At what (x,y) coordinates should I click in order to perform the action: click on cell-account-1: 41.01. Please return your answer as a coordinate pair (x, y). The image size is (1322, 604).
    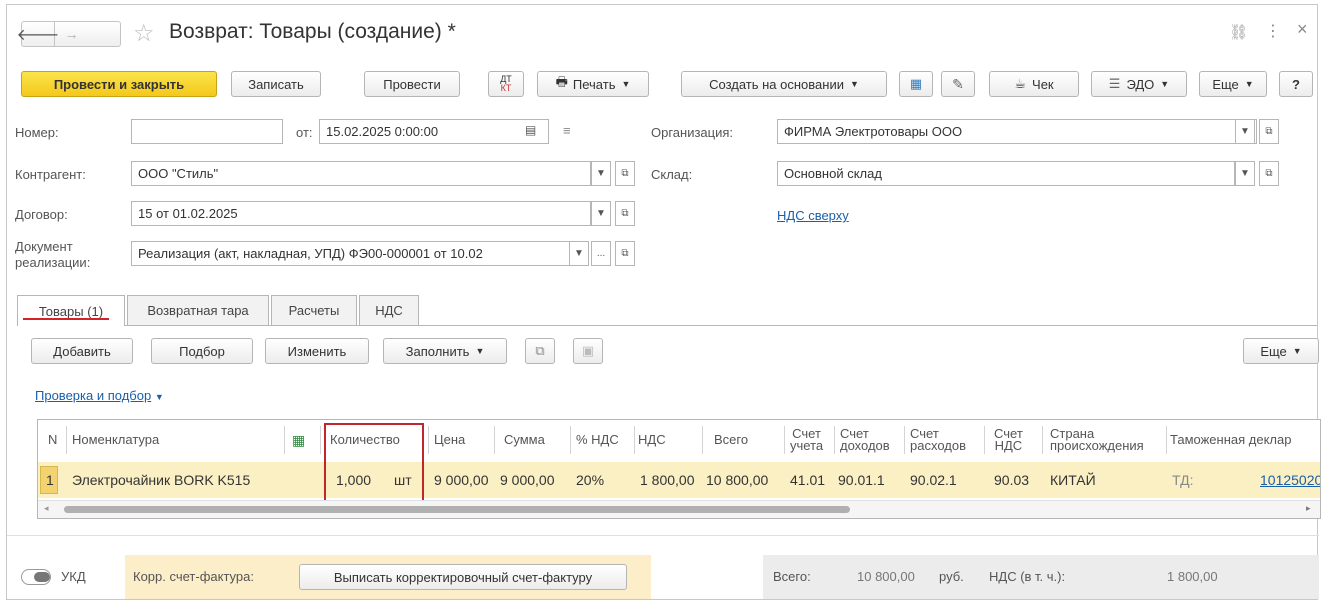
    Looking at the image, I should click on (807, 480).